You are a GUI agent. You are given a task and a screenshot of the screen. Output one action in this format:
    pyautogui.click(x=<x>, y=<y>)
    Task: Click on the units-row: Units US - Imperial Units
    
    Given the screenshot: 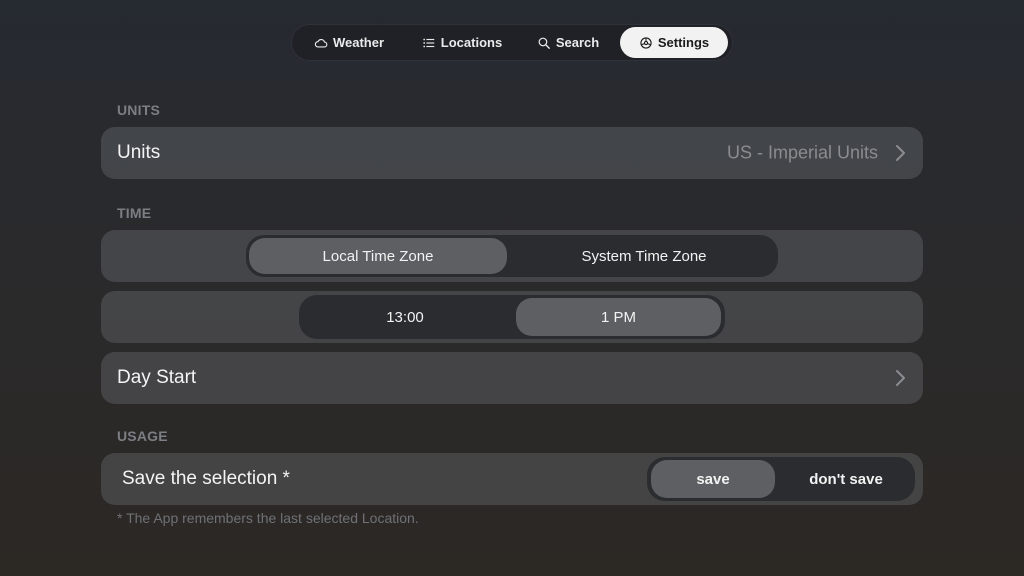 What is the action you would take?
    pyautogui.click(x=512, y=153)
    